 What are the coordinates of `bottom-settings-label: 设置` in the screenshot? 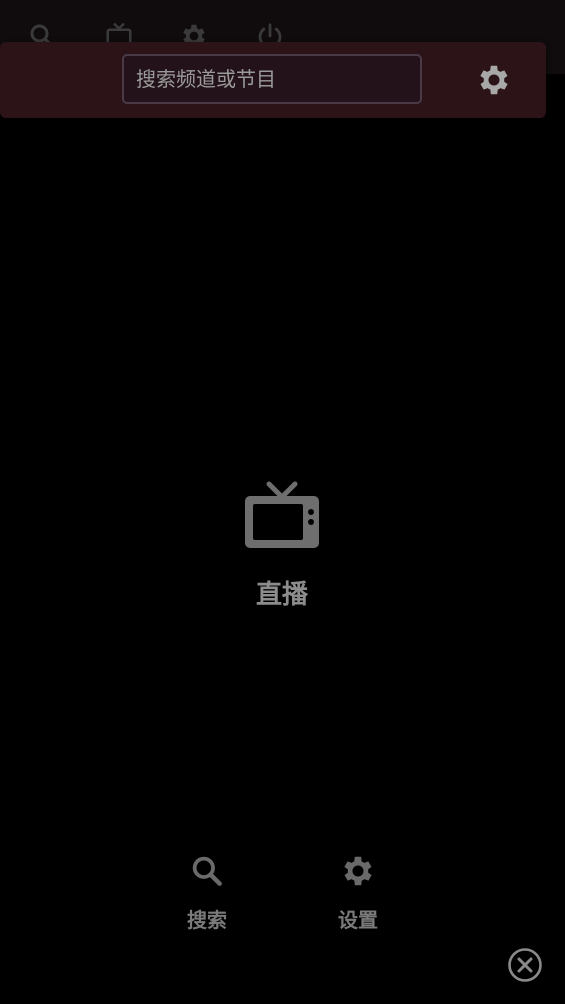 It's located at (358, 920).